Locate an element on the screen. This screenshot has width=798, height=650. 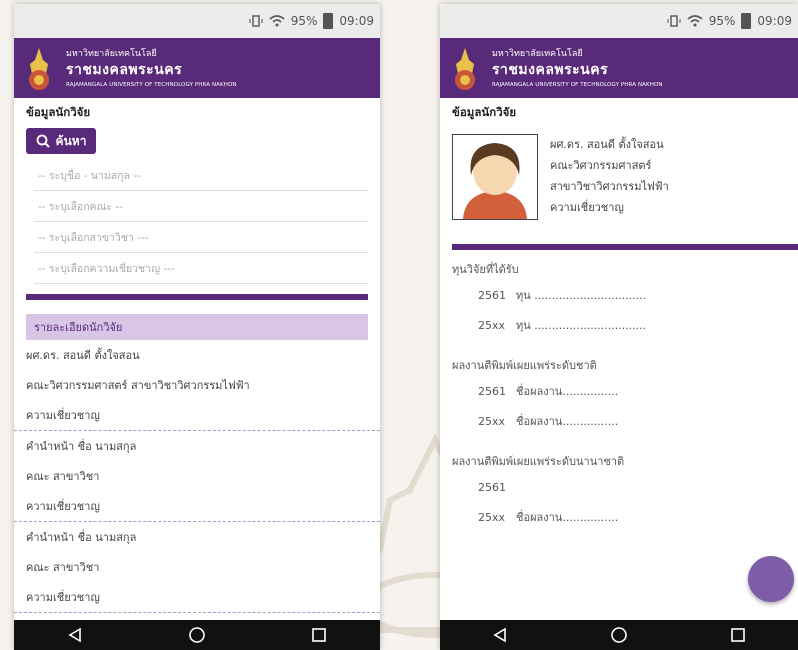
divider-bar is located at coordinates (197, 297).